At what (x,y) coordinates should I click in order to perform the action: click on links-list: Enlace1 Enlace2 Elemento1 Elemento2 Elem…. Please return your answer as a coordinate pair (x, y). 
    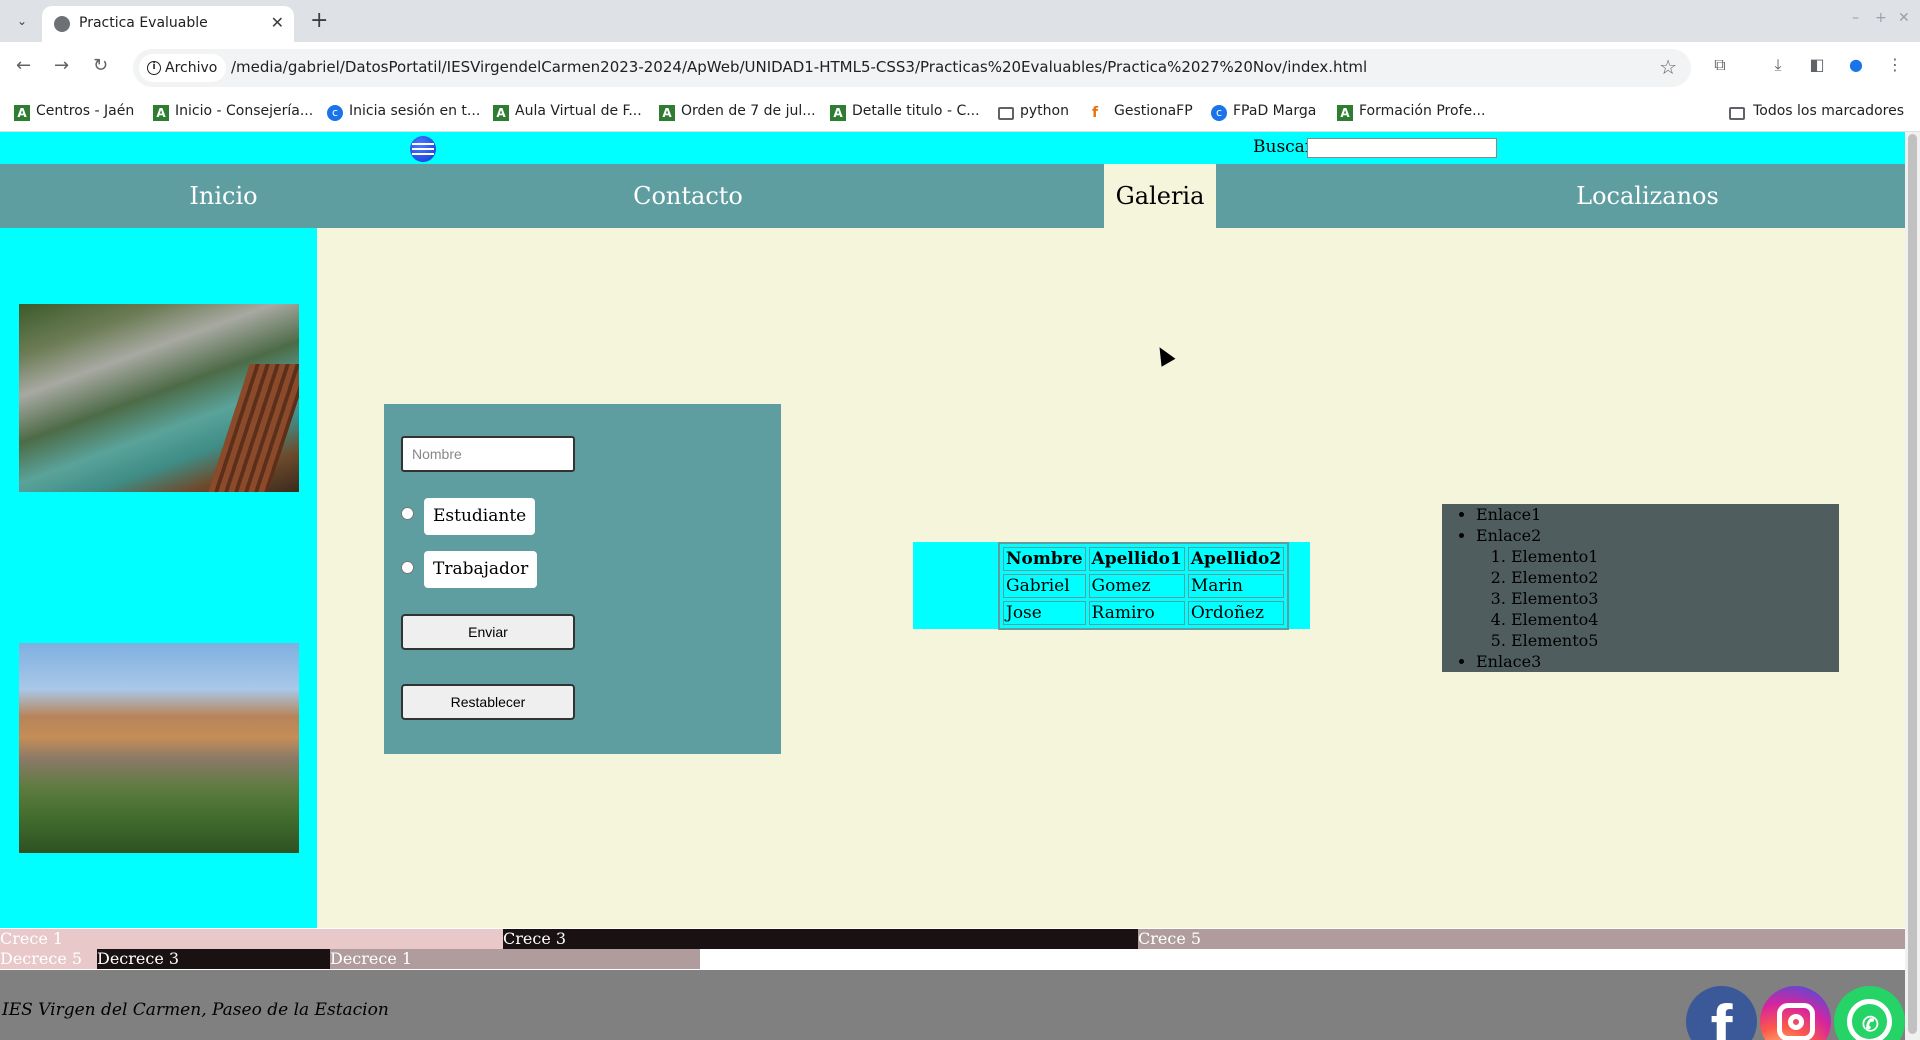
    Looking at the image, I should click on (1657, 588).